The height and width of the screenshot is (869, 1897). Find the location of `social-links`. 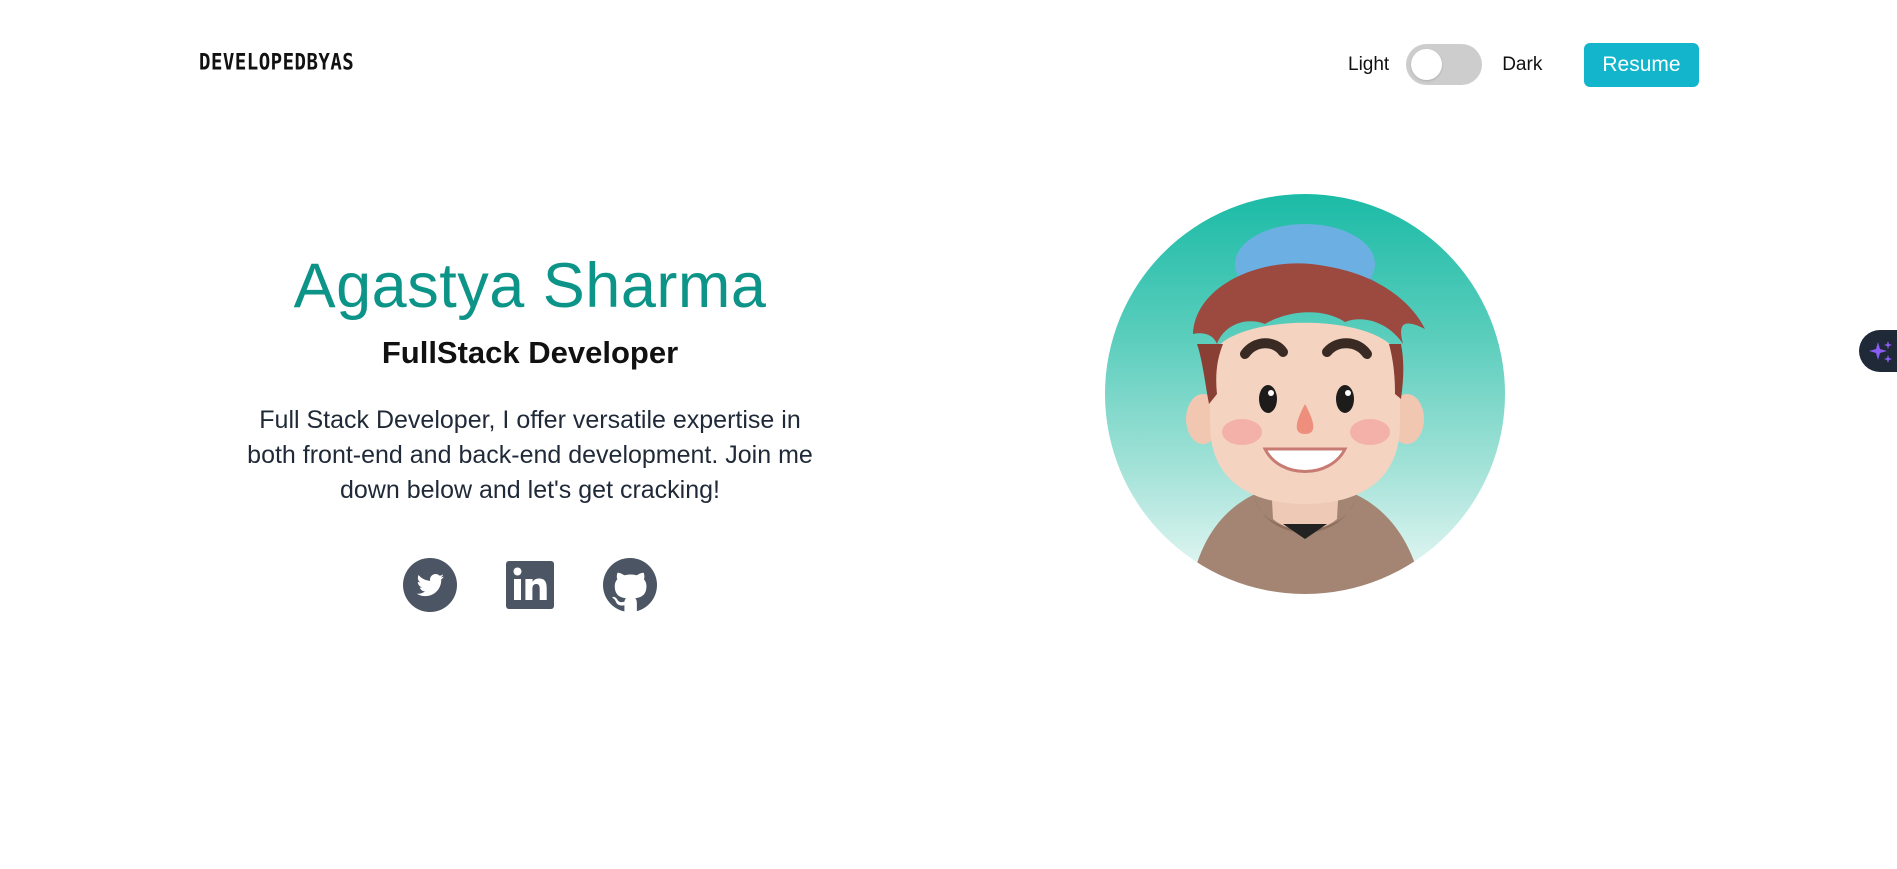

social-links is located at coordinates (530, 585).